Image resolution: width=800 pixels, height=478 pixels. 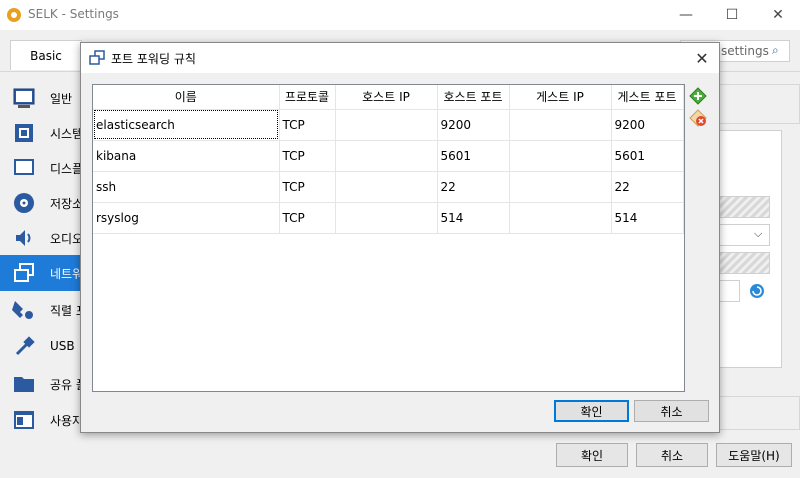 I want to click on usb-icon, so click(x=25, y=346).